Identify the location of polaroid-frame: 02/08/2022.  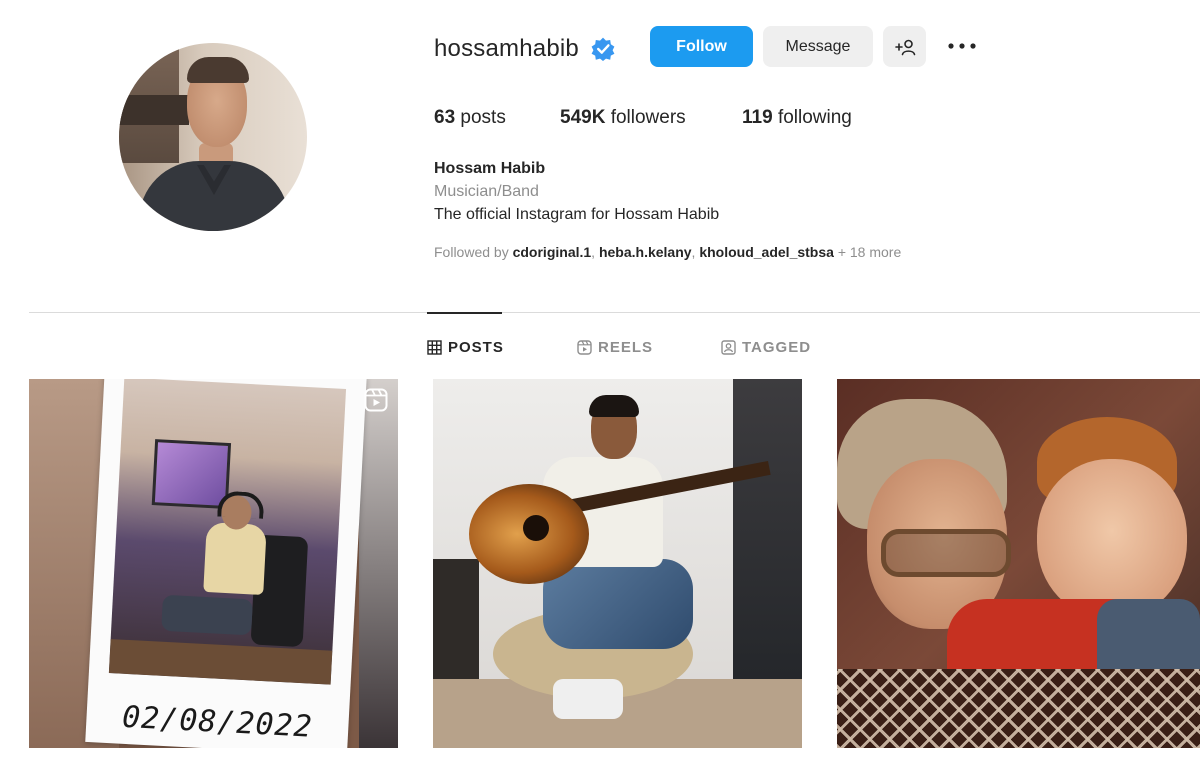
(226, 563).